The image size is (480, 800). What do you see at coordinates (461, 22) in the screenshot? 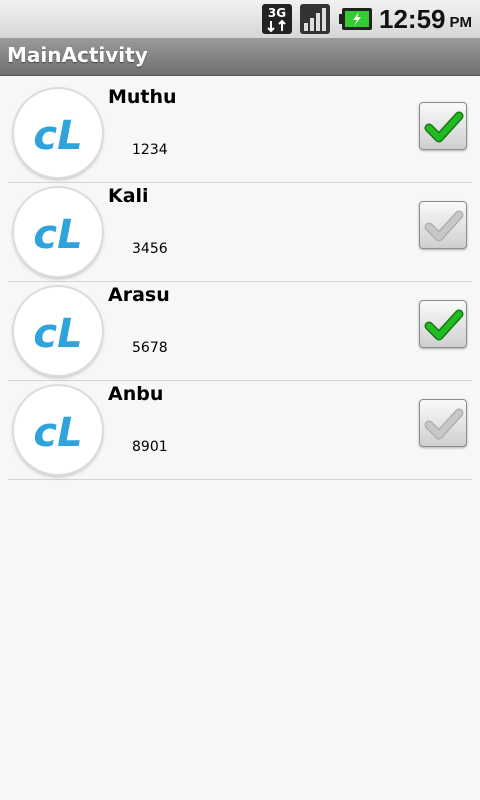
I see `clock-ampm: PM` at bounding box center [461, 22].